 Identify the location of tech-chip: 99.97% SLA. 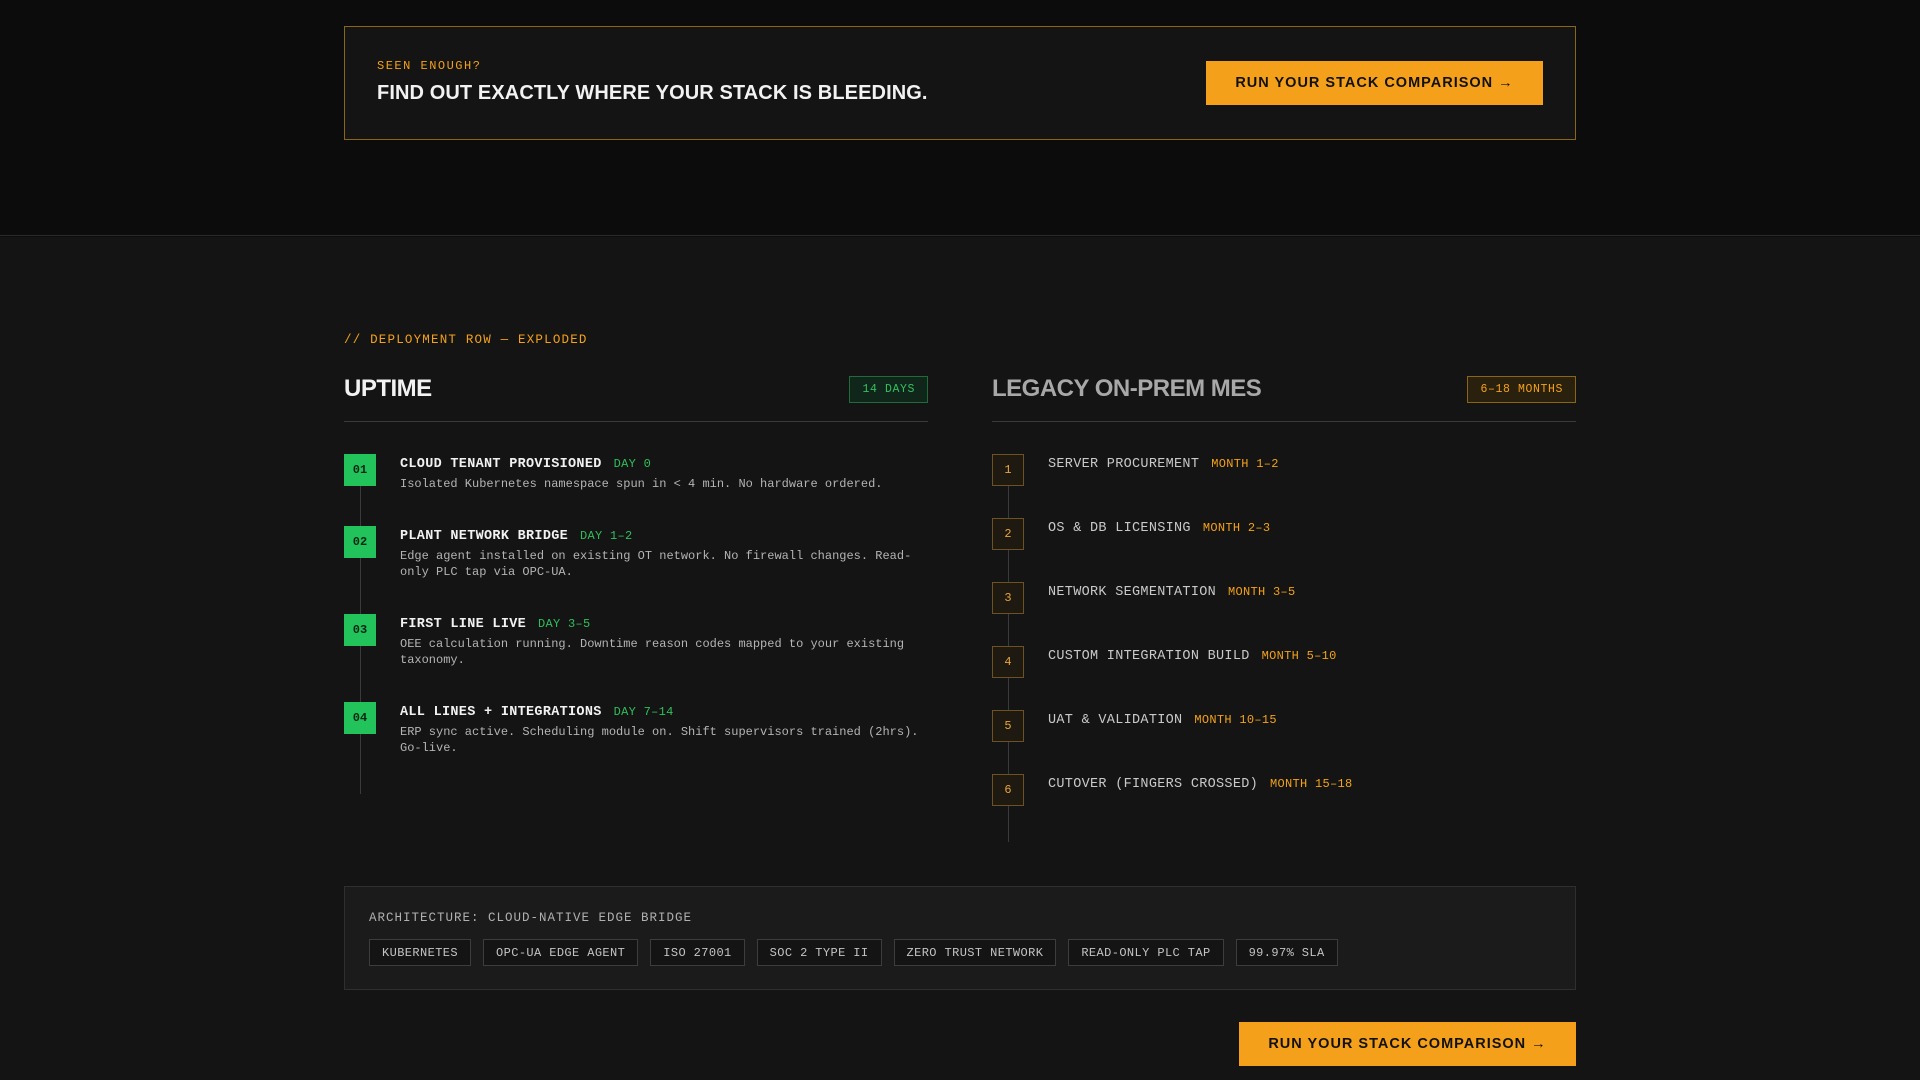
(1286, 952).